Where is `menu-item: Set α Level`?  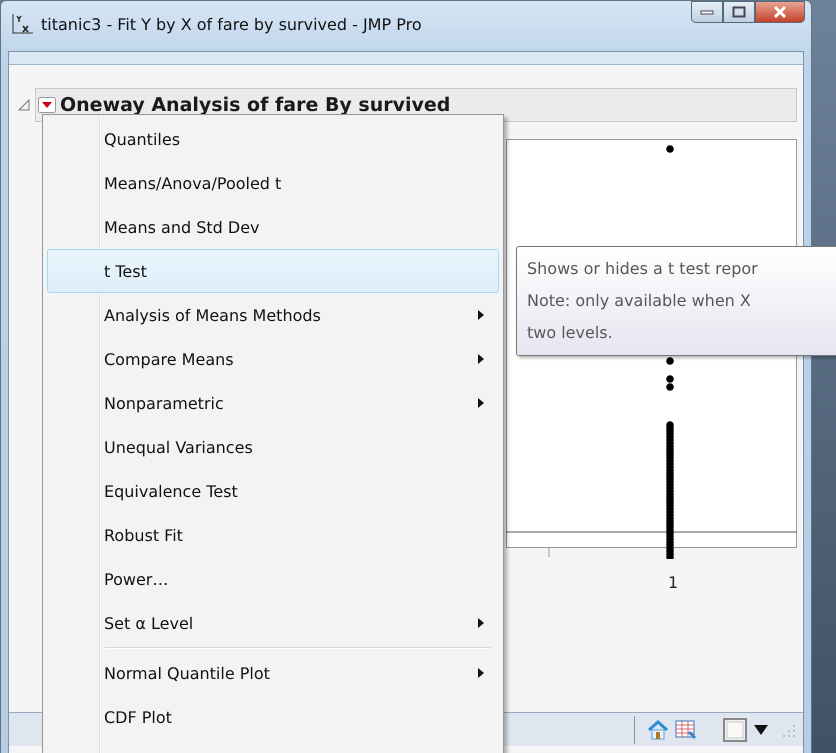
menu-item: Set α Level is located at coordinates (273, 623).